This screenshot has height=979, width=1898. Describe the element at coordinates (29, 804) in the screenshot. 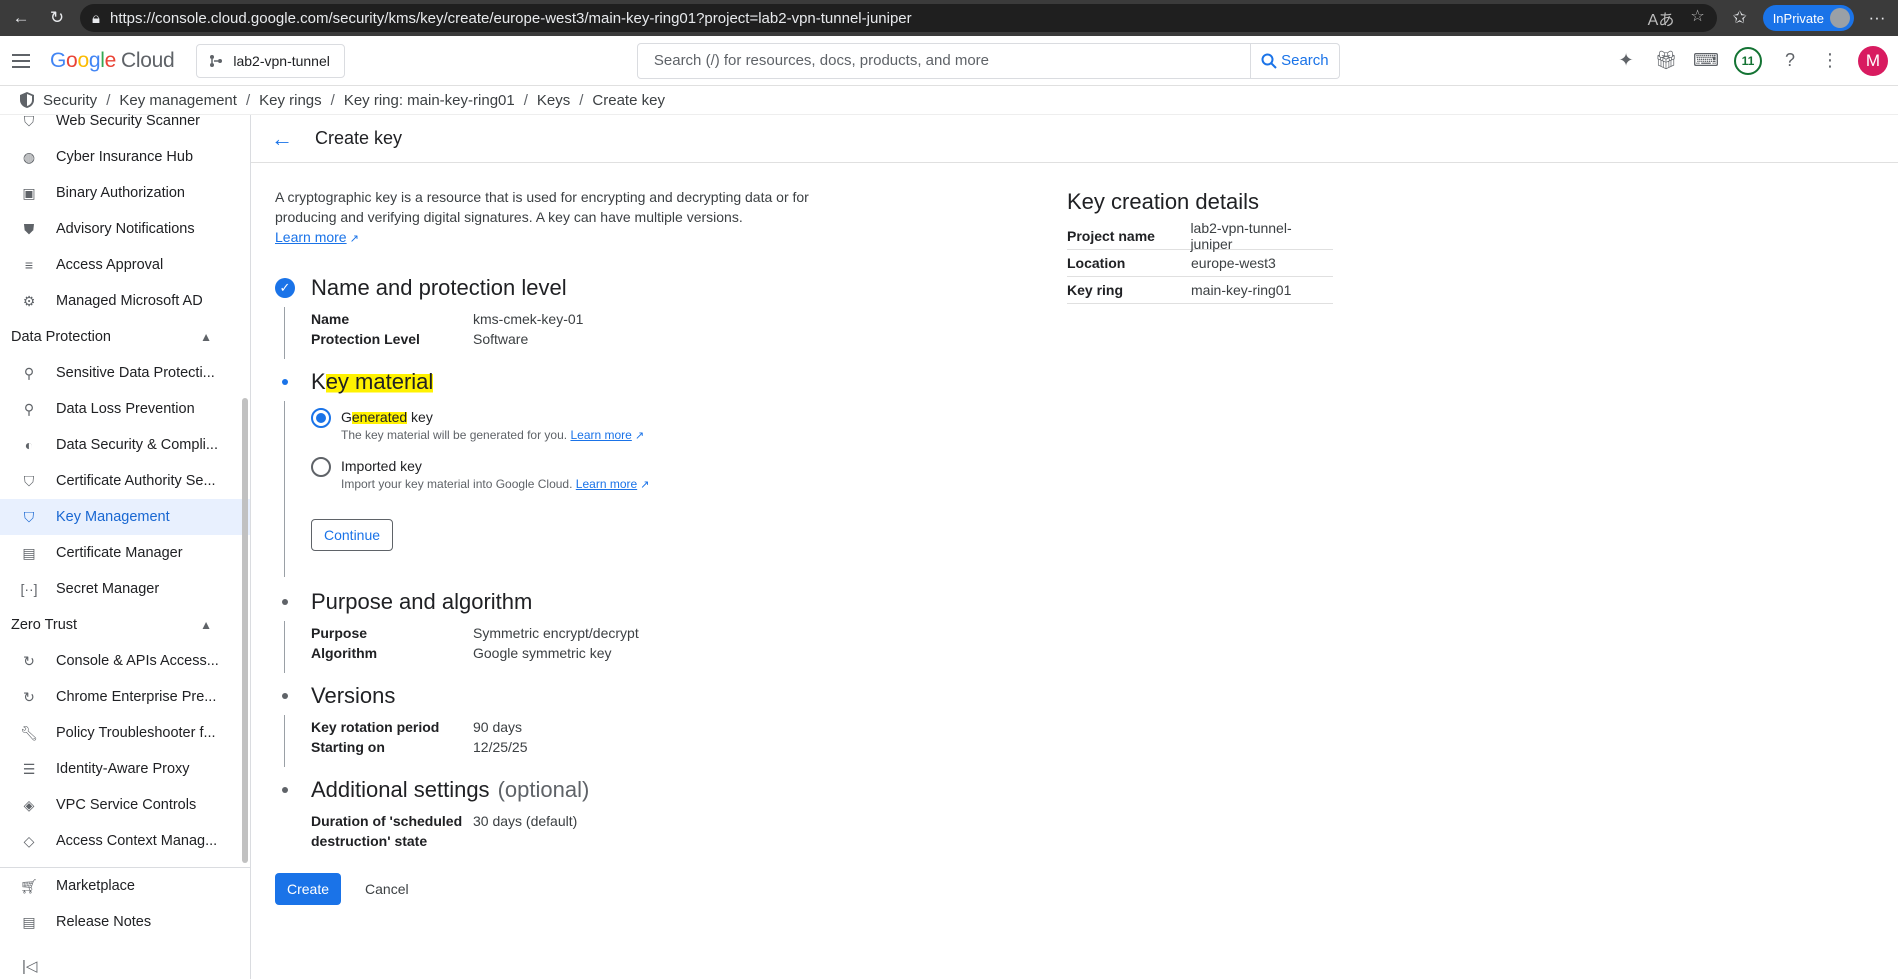

I see `layers-icon: ◈` at that location.